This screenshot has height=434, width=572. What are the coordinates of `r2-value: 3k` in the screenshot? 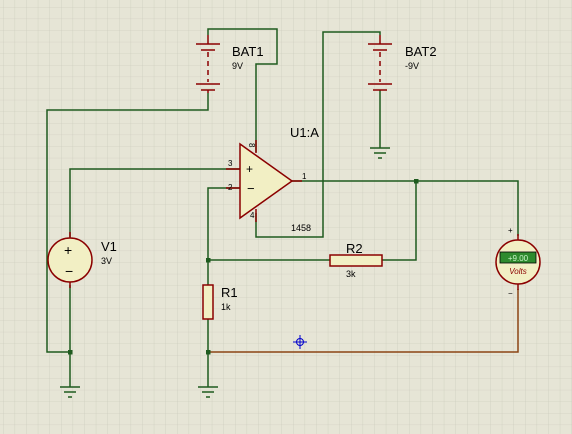 It's located at (351, 274).